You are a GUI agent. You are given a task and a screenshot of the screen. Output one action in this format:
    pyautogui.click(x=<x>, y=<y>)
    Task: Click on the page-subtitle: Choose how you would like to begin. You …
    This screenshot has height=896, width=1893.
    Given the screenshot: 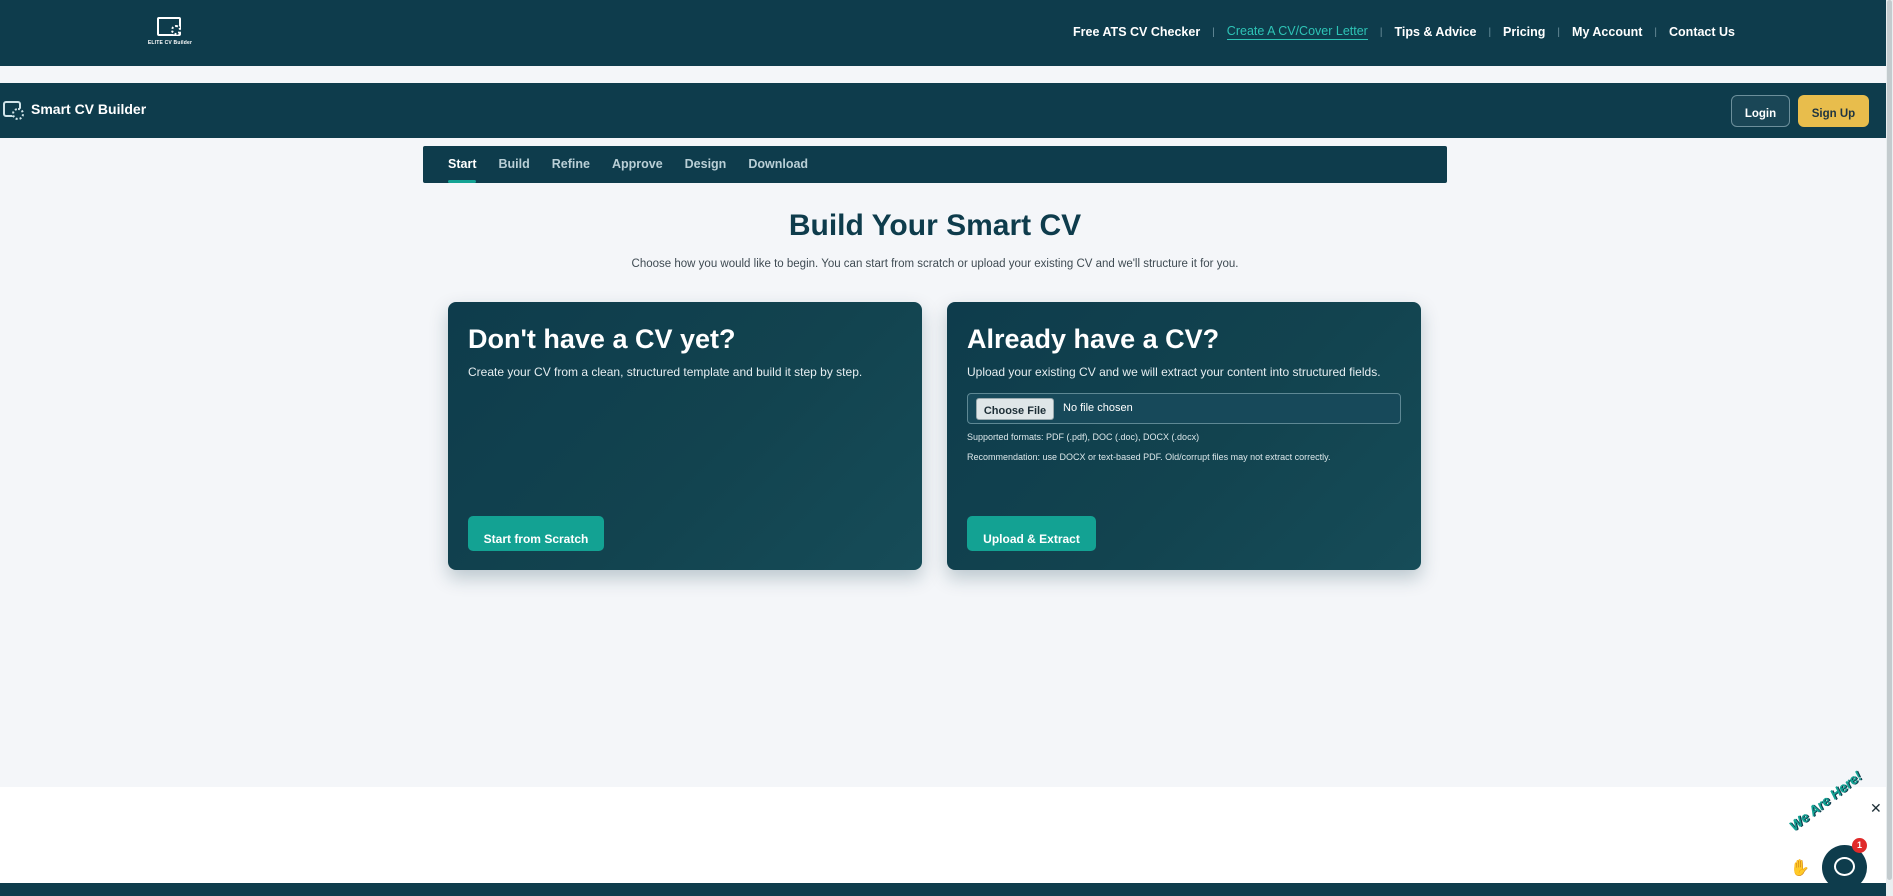 What is the action you would take?
    pyautogui.click(x=935, y=264)
    